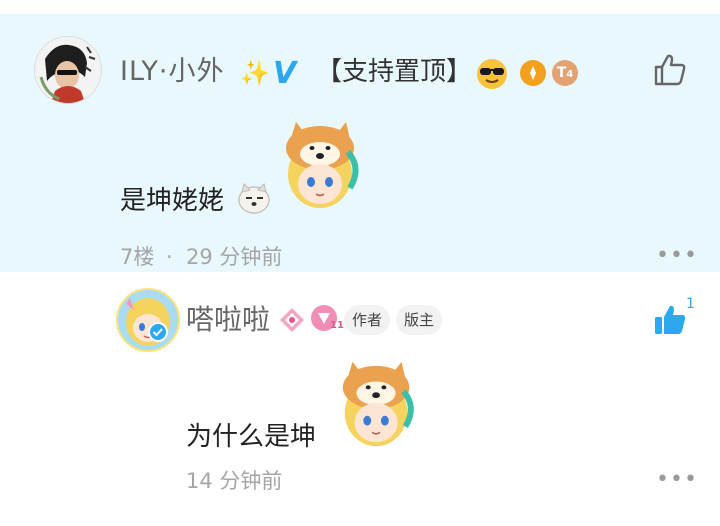 Image resolution: width=720 pixels, height=526 pixels. I want to click on floor-number: 7楼, so click(137, 257).